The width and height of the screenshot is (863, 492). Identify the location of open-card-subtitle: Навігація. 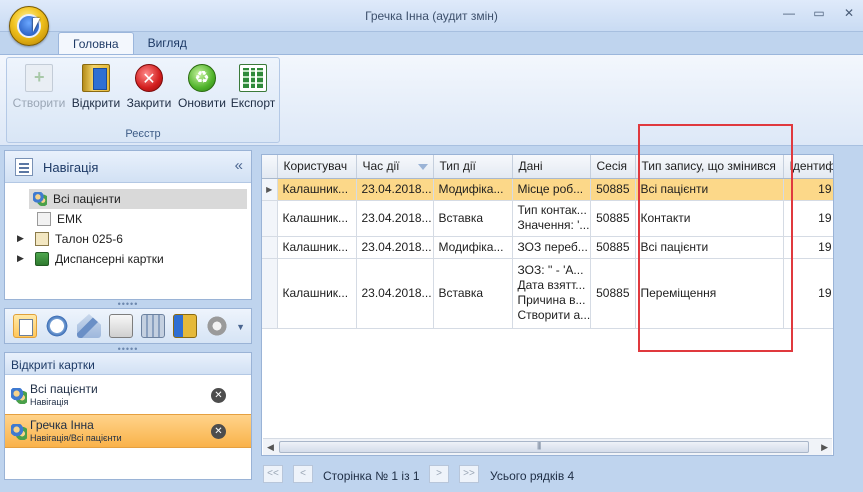
(49, 402).